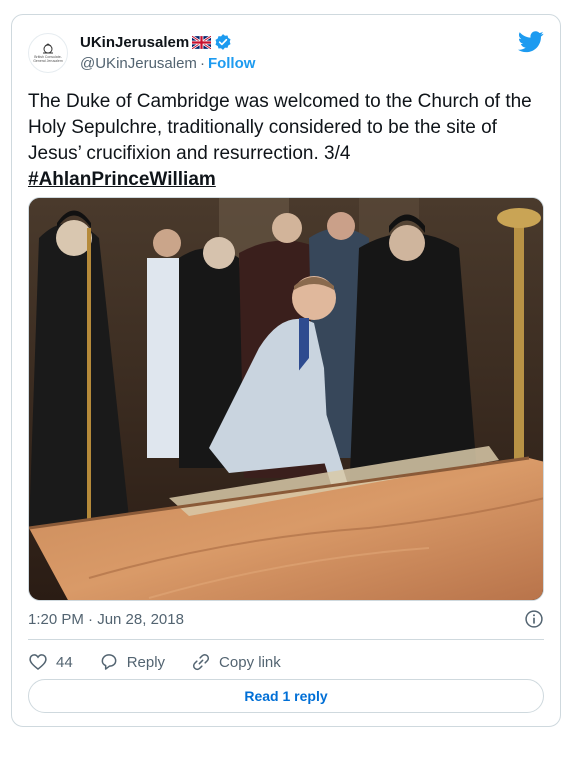 The image size is (567, 758). I want to click on reply-button: Reply, so click(132, 662).